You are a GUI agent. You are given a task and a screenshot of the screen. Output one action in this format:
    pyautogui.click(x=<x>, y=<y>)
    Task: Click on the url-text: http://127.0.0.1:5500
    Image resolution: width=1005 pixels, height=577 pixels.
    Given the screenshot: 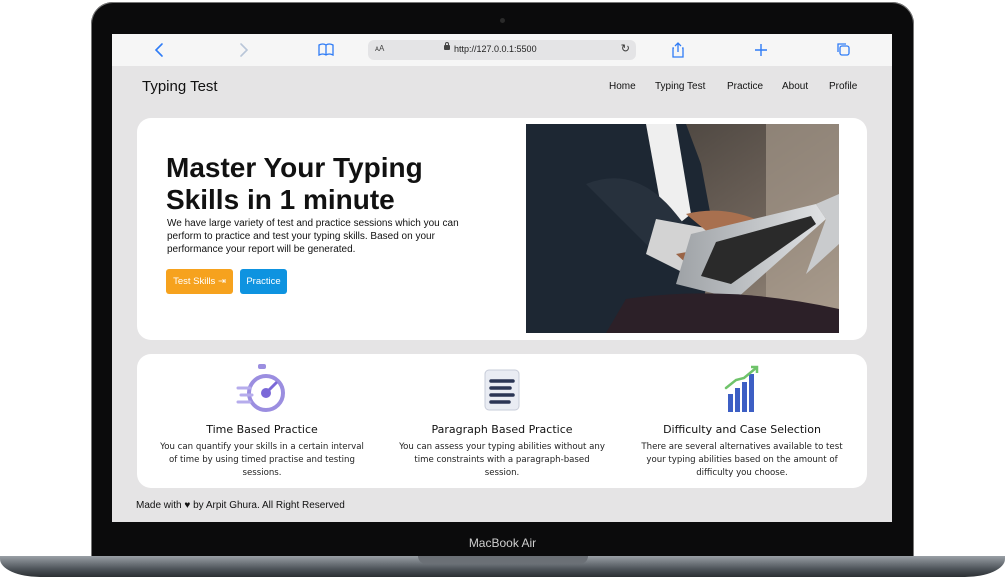 What is the action you would take?
    pyautogui.click(x=495, y=49)
    